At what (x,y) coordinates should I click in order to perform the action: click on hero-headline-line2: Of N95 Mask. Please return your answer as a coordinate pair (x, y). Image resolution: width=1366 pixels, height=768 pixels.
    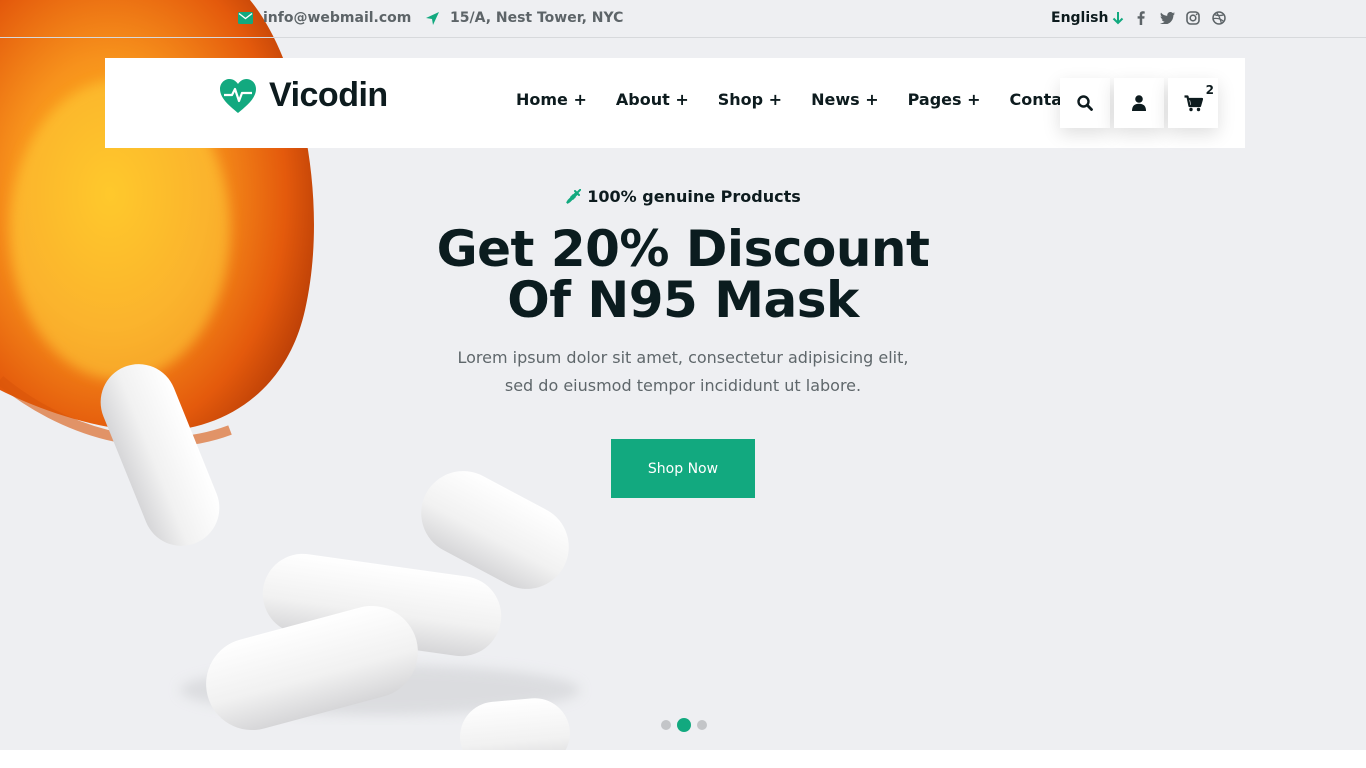
    Looking at the image, I should click on (683, 300).